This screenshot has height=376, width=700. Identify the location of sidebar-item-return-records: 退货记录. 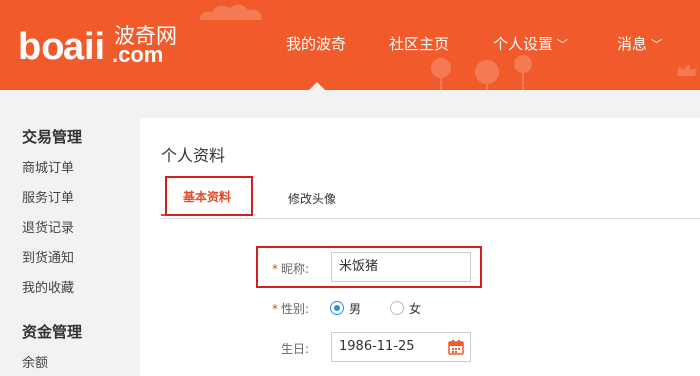
(48, 226).